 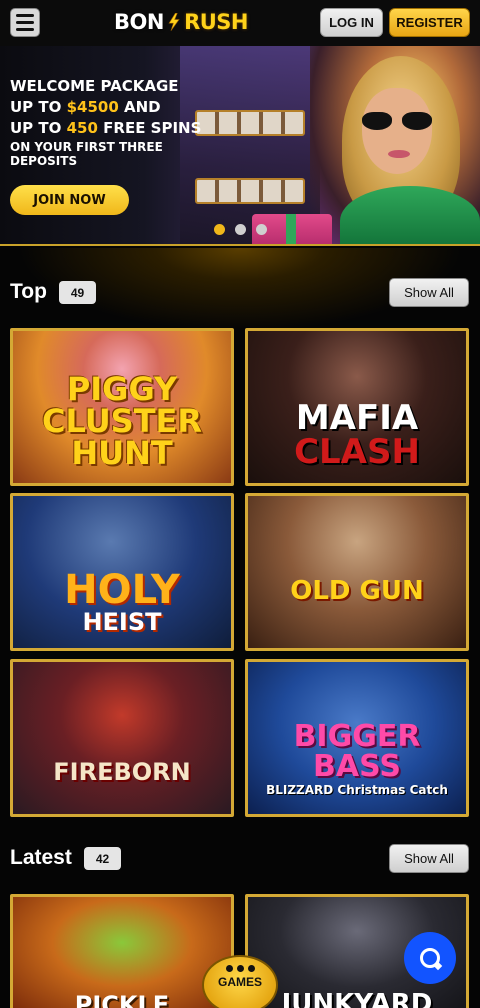 I want to click on top-show-all-button: Show All, so click(x=429, y=292).